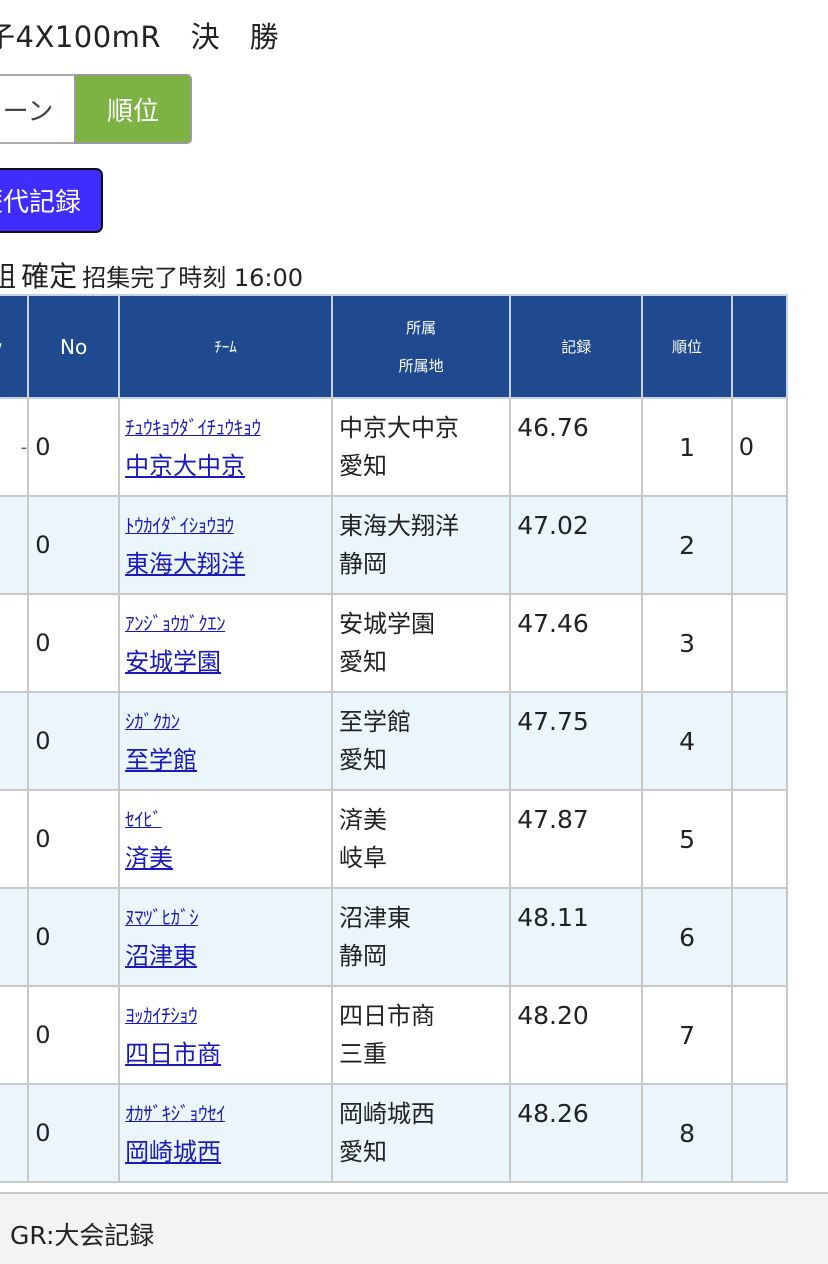  What do you see at coordinates (386, 624) in the screenshot?
I see `affiliation-name: 安城学園` at bounding box center [386, 624].